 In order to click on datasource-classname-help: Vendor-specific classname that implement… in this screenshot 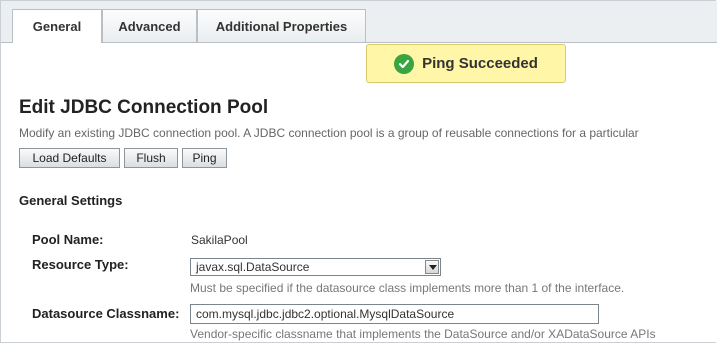, I will do `click(423, 334)`.